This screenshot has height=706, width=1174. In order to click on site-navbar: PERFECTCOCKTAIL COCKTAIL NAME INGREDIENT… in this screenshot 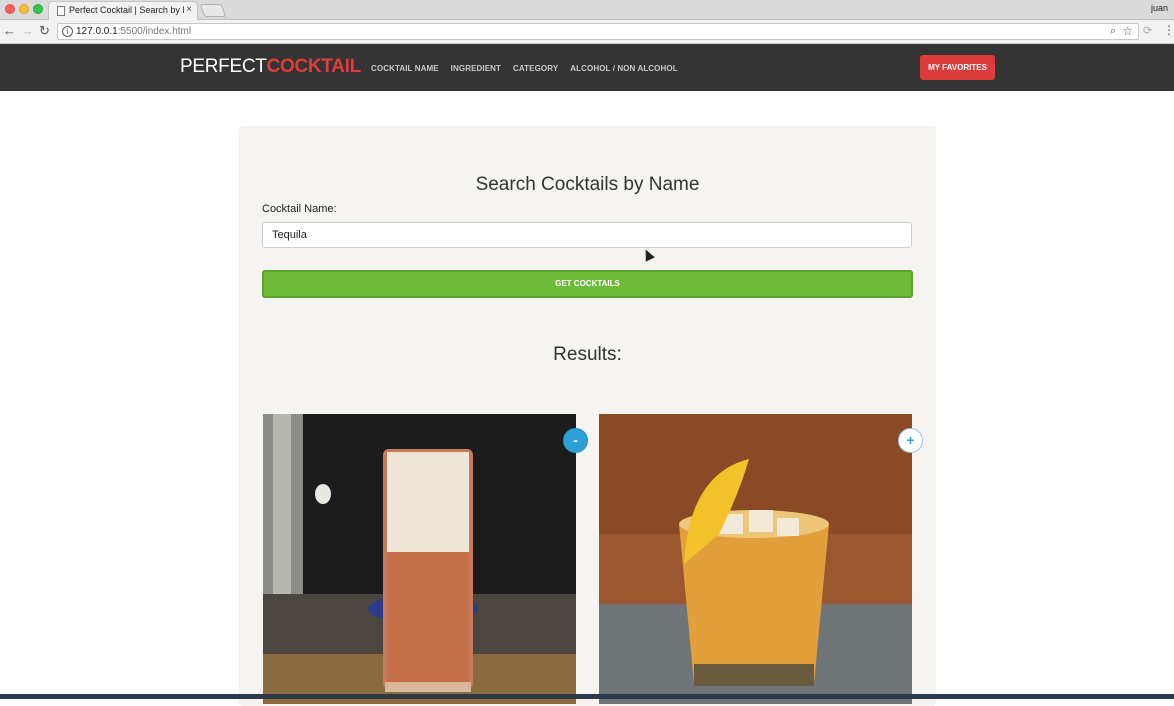, I will do `click(587, 67)`.